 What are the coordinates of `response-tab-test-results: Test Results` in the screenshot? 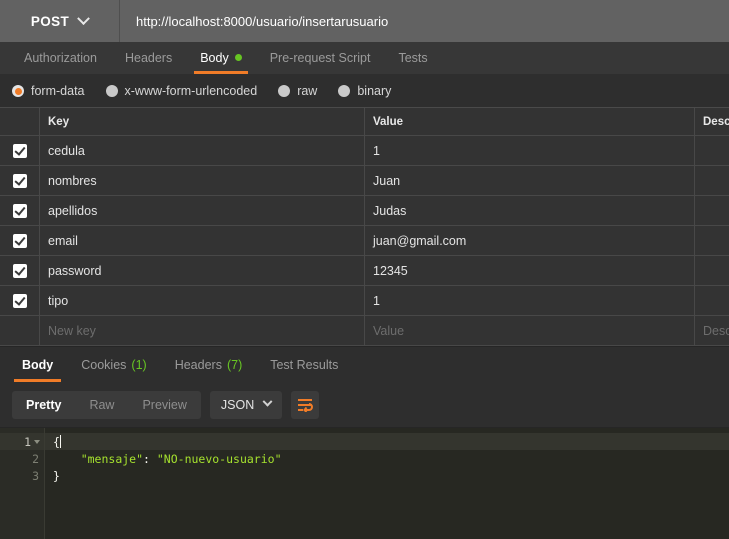 It's located at (304, 364).